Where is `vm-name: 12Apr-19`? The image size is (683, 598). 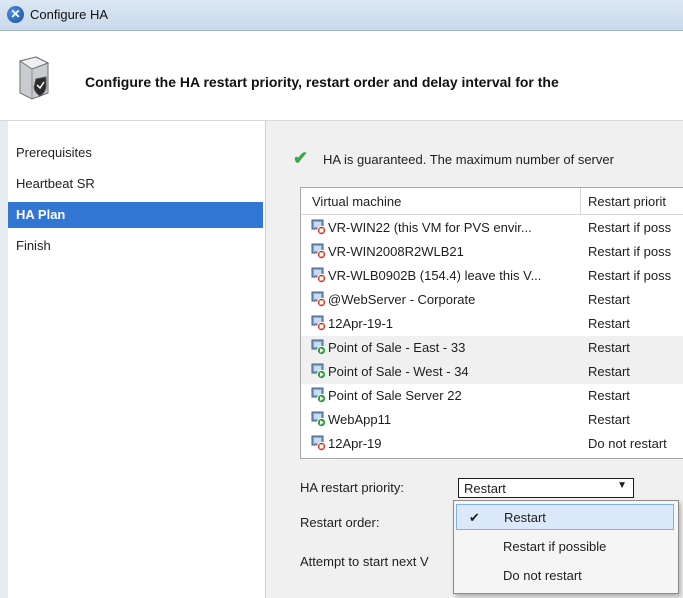 vm-name: 12Apr-19 is located at coordinates (355, 443).